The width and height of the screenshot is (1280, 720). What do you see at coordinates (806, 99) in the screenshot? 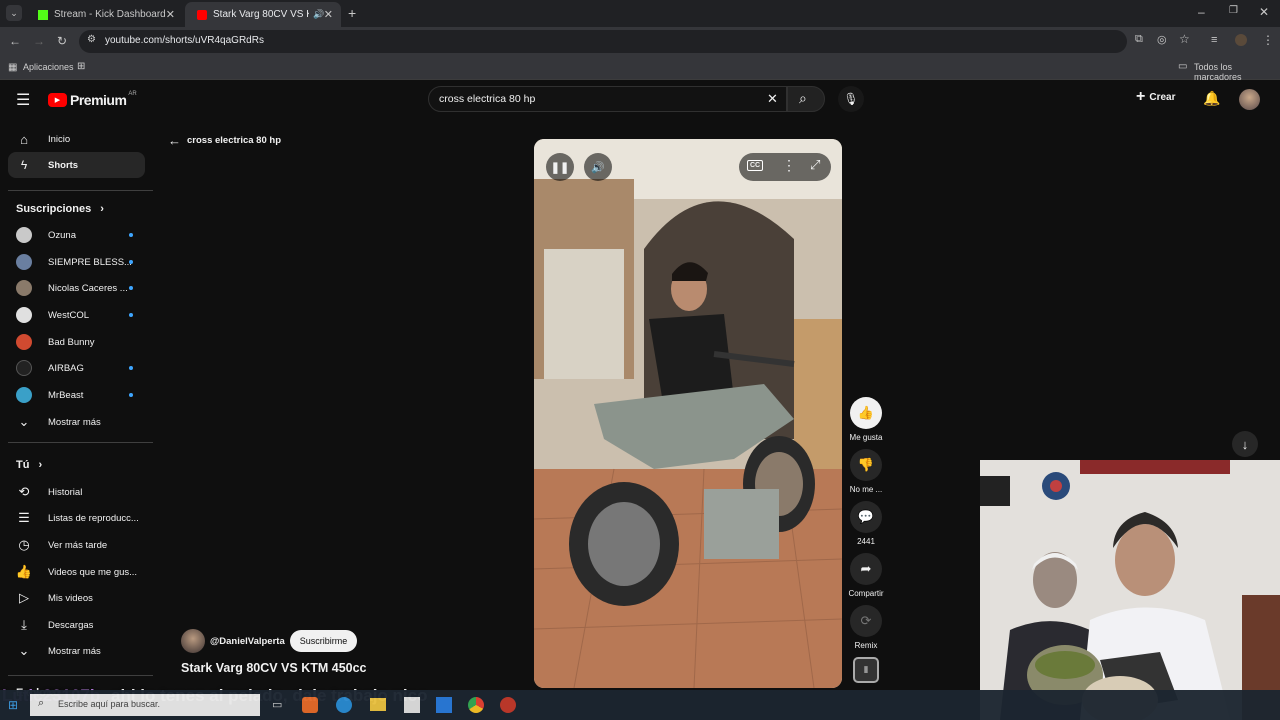
I see `search-button: ⌕` at bounding box center [806, 99].